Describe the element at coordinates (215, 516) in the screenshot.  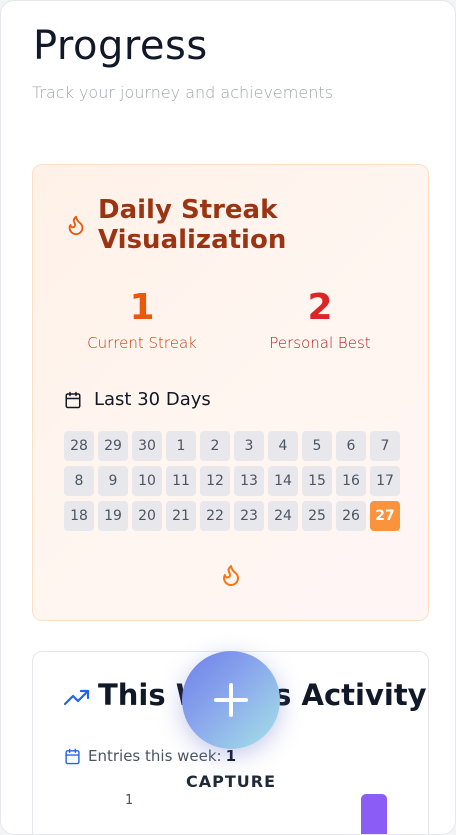
I see `day-cell: 22` at that location.